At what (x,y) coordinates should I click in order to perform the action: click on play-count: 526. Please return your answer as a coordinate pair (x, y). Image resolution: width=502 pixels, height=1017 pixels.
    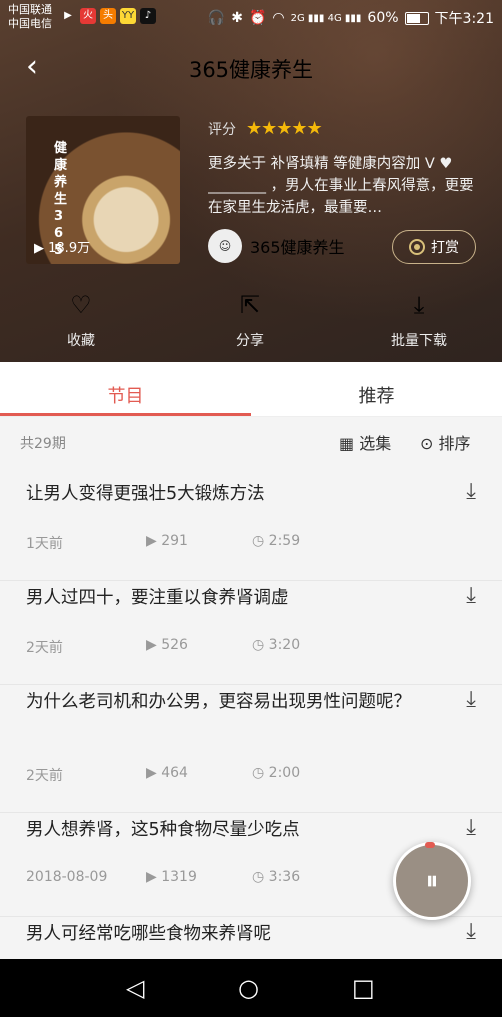
    Looking at the image, I should click on (174, 645).